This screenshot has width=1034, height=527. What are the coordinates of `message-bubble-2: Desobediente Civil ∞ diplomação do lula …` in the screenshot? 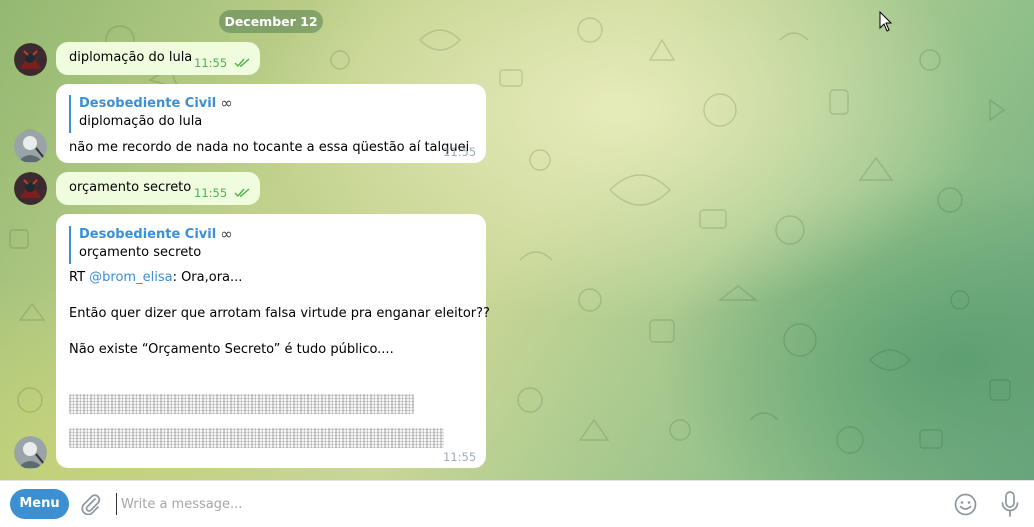 It's located at (271, 123).